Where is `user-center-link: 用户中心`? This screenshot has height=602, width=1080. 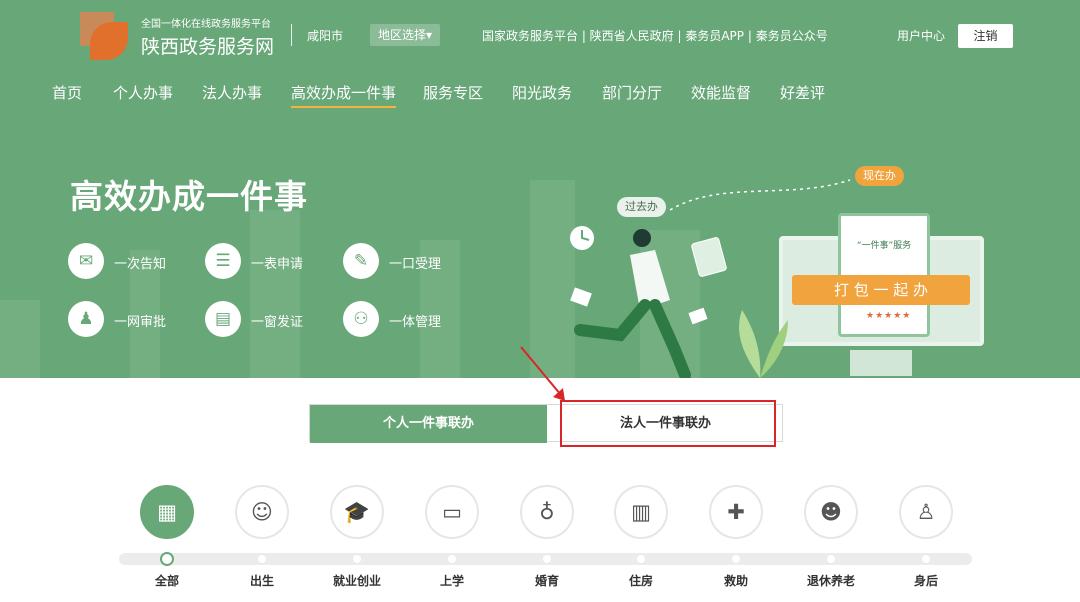
user-center-link: 用户中心 is located at coordinates (921, 35).